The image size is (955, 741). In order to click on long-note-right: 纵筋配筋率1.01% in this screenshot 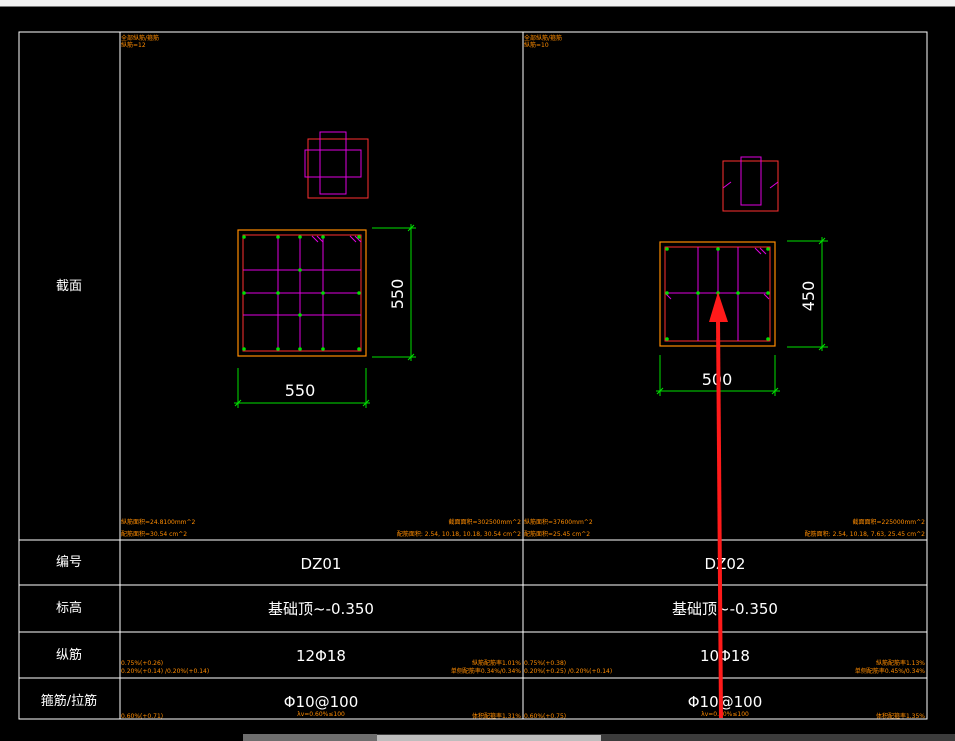, I will do `click(496, 663)`.